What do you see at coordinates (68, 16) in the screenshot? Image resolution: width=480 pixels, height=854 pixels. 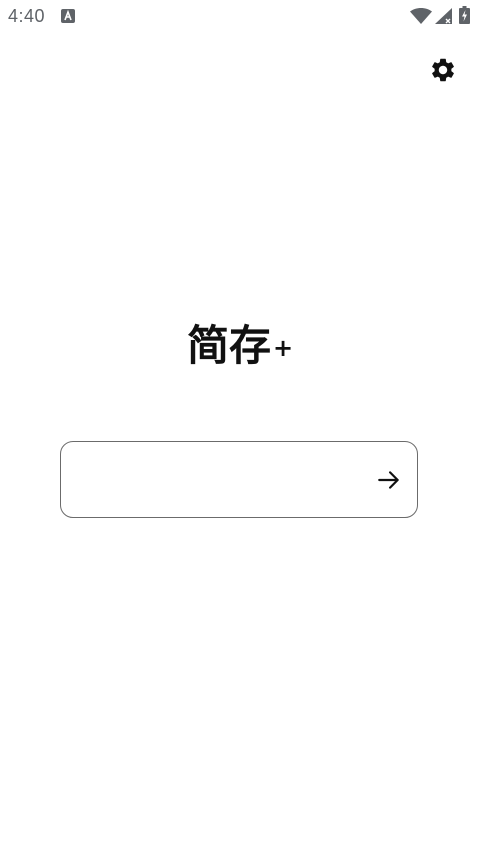 I see `a-letter-icon` at bounding box center [68, 16].